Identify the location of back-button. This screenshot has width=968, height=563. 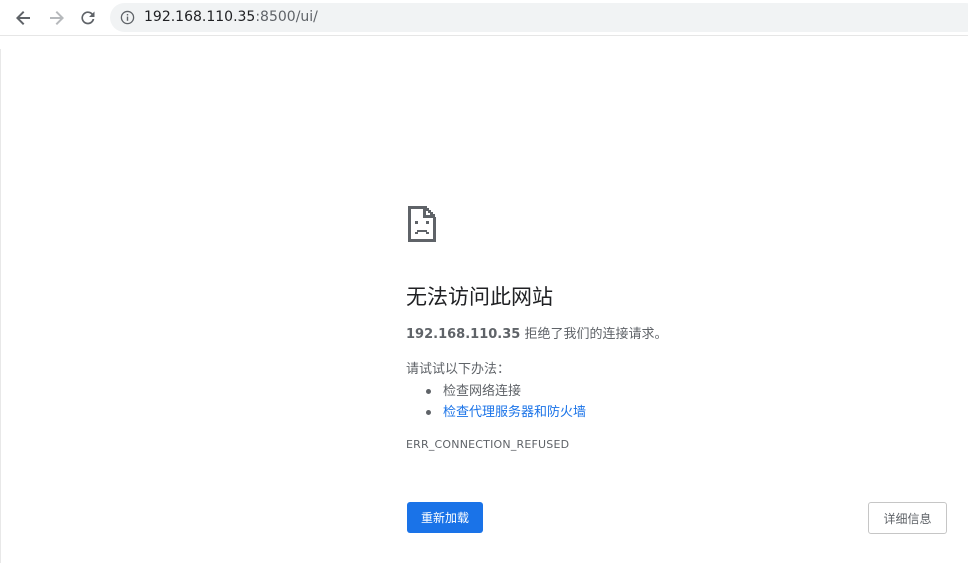
(24, 18).